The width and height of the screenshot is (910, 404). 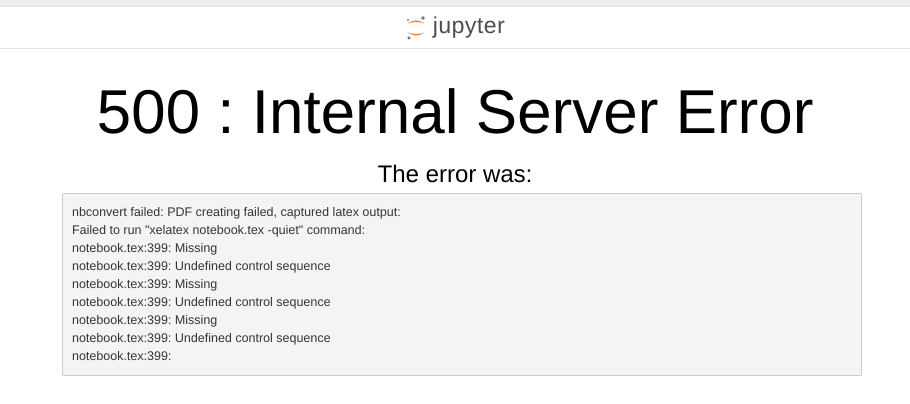 I want to click on logo-icon, so click(x=415, y=27).